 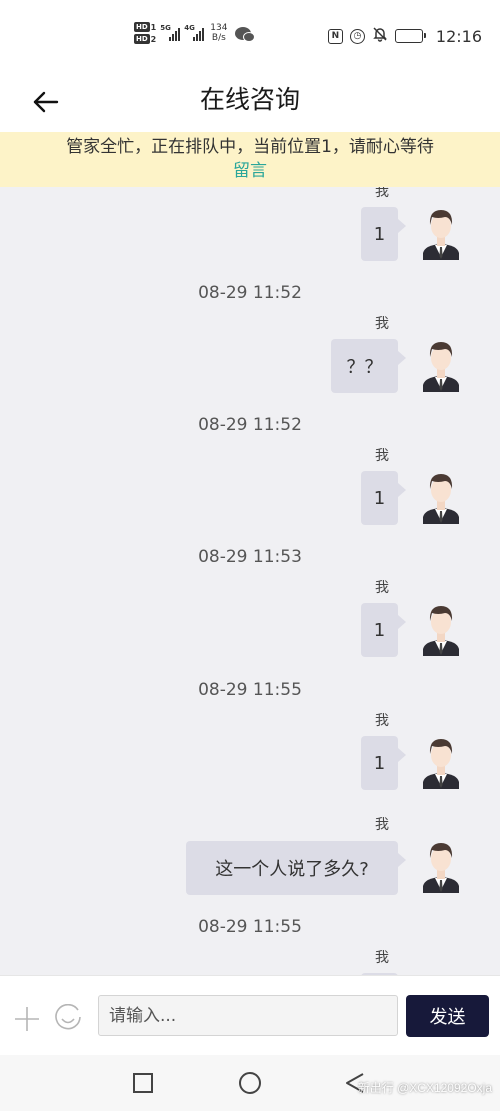 I want to click on battery-icon, so click(x=410, y=36).